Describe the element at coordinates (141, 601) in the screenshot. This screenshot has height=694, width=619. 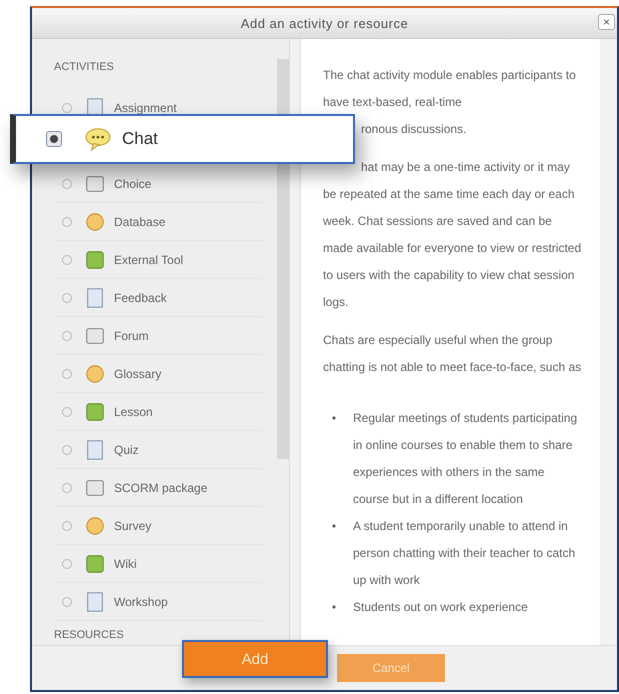
I see `activity-label: Workshop` at that location.